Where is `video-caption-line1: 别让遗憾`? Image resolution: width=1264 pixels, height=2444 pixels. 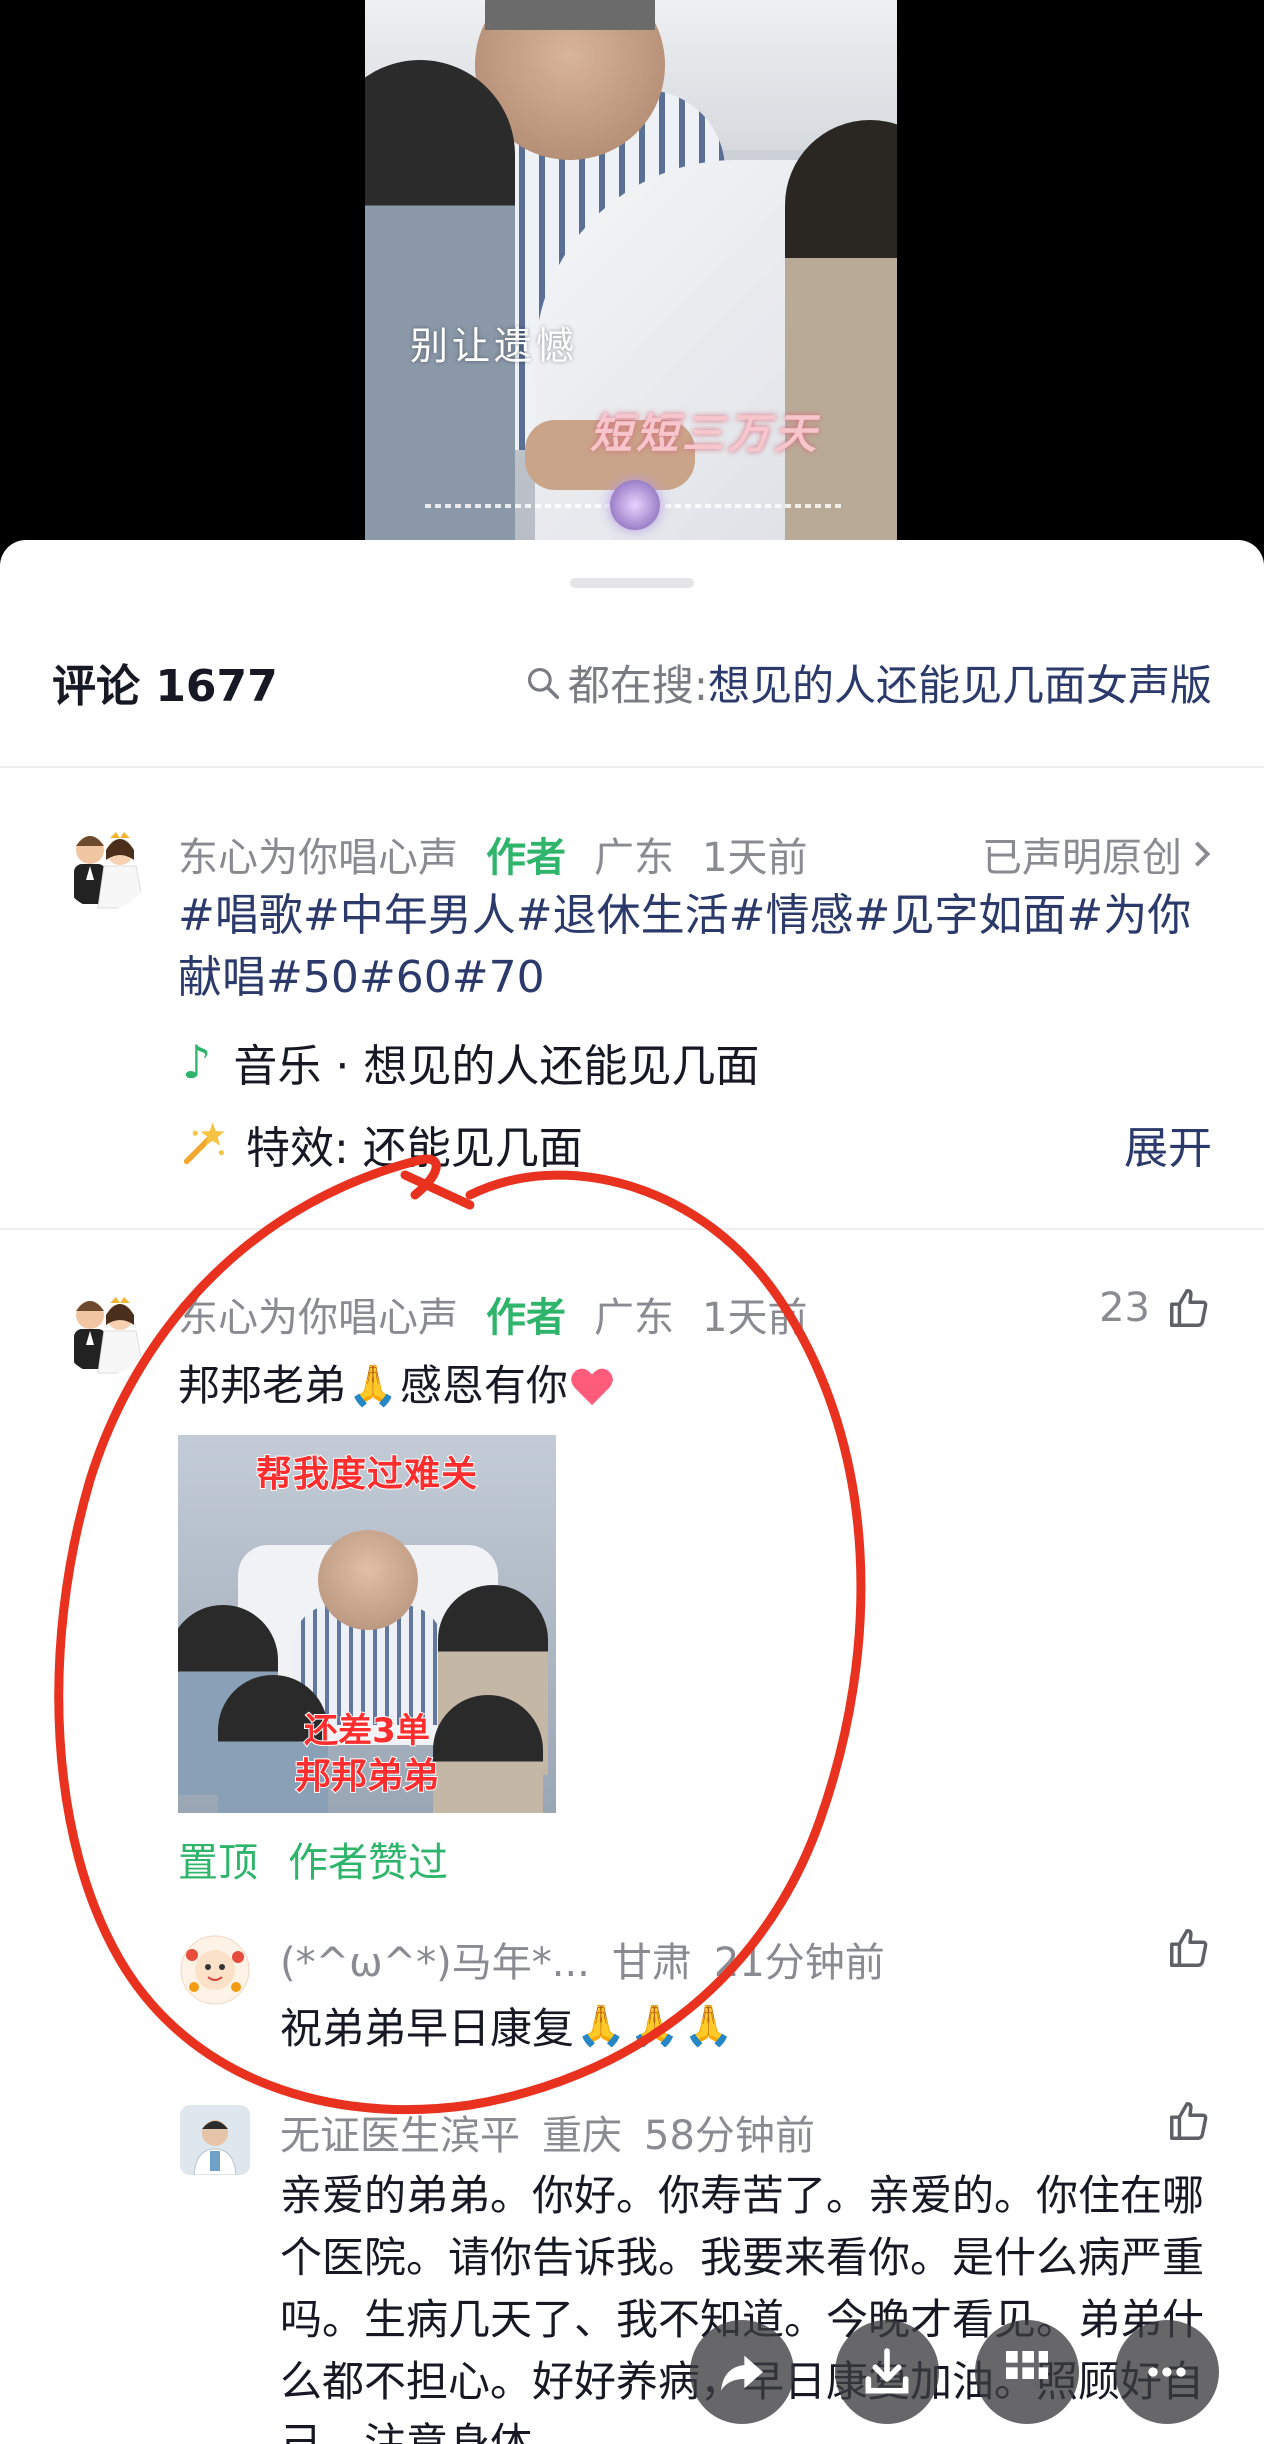 video-caption-line1: 别让遗憾 is located at coordinates (494, 346).